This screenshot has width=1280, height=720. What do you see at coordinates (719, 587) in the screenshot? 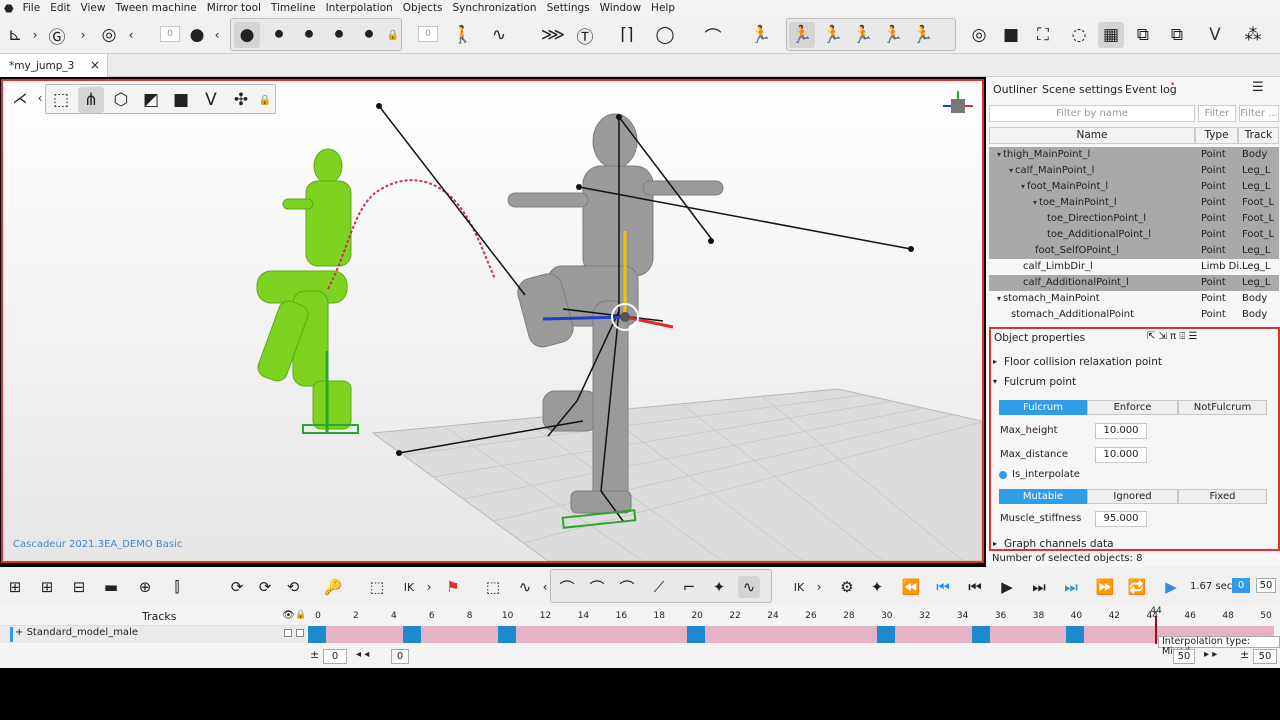
I see `pin-icon: ✦` at bounding box center [719, 587].